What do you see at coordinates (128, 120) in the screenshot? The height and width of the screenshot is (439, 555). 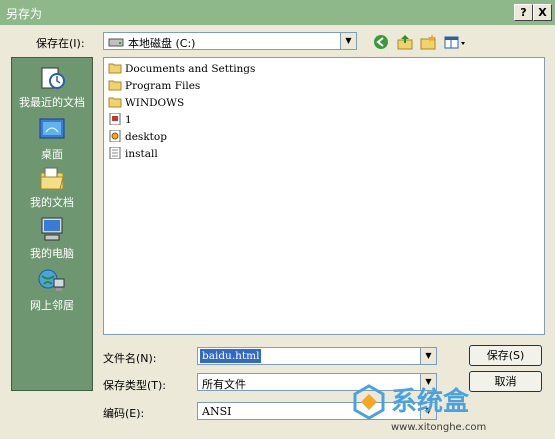 I see `file-name: 1` at bounding box center [128, 120].